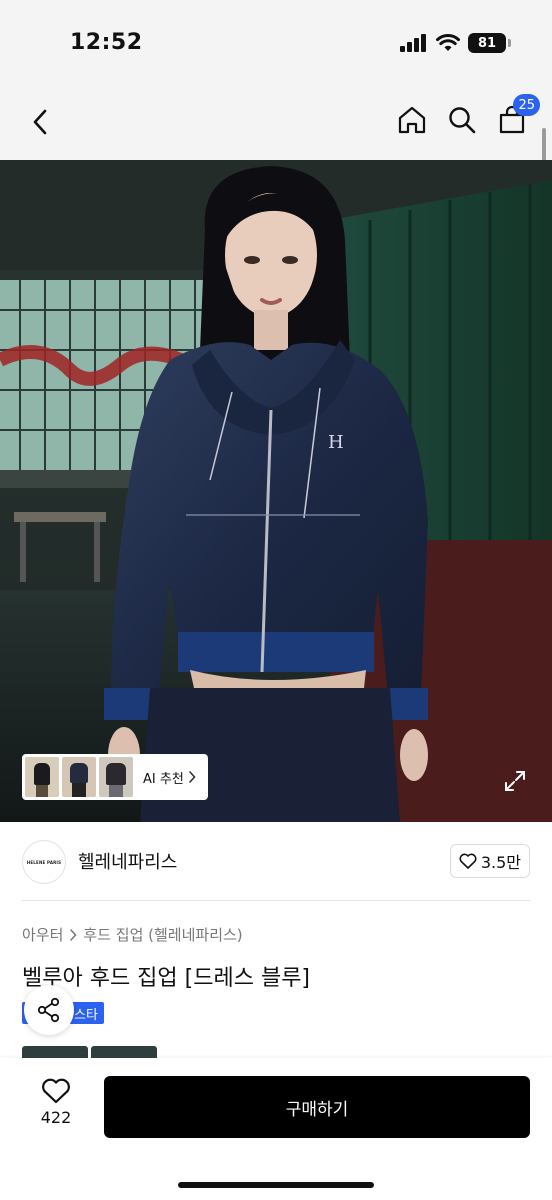  I want to click on home-icon, so click(412, 120).